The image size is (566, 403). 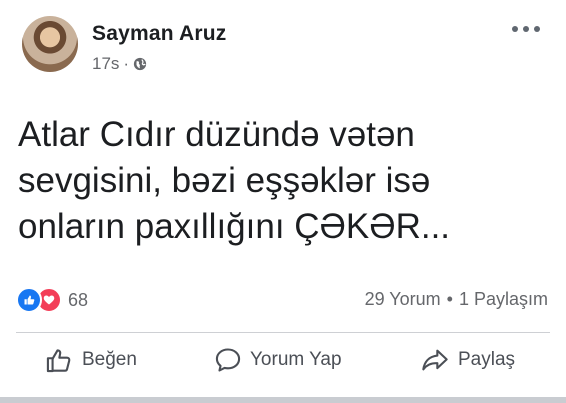 I want to click on thumbs-up-icon, so click(x=58, y=361).